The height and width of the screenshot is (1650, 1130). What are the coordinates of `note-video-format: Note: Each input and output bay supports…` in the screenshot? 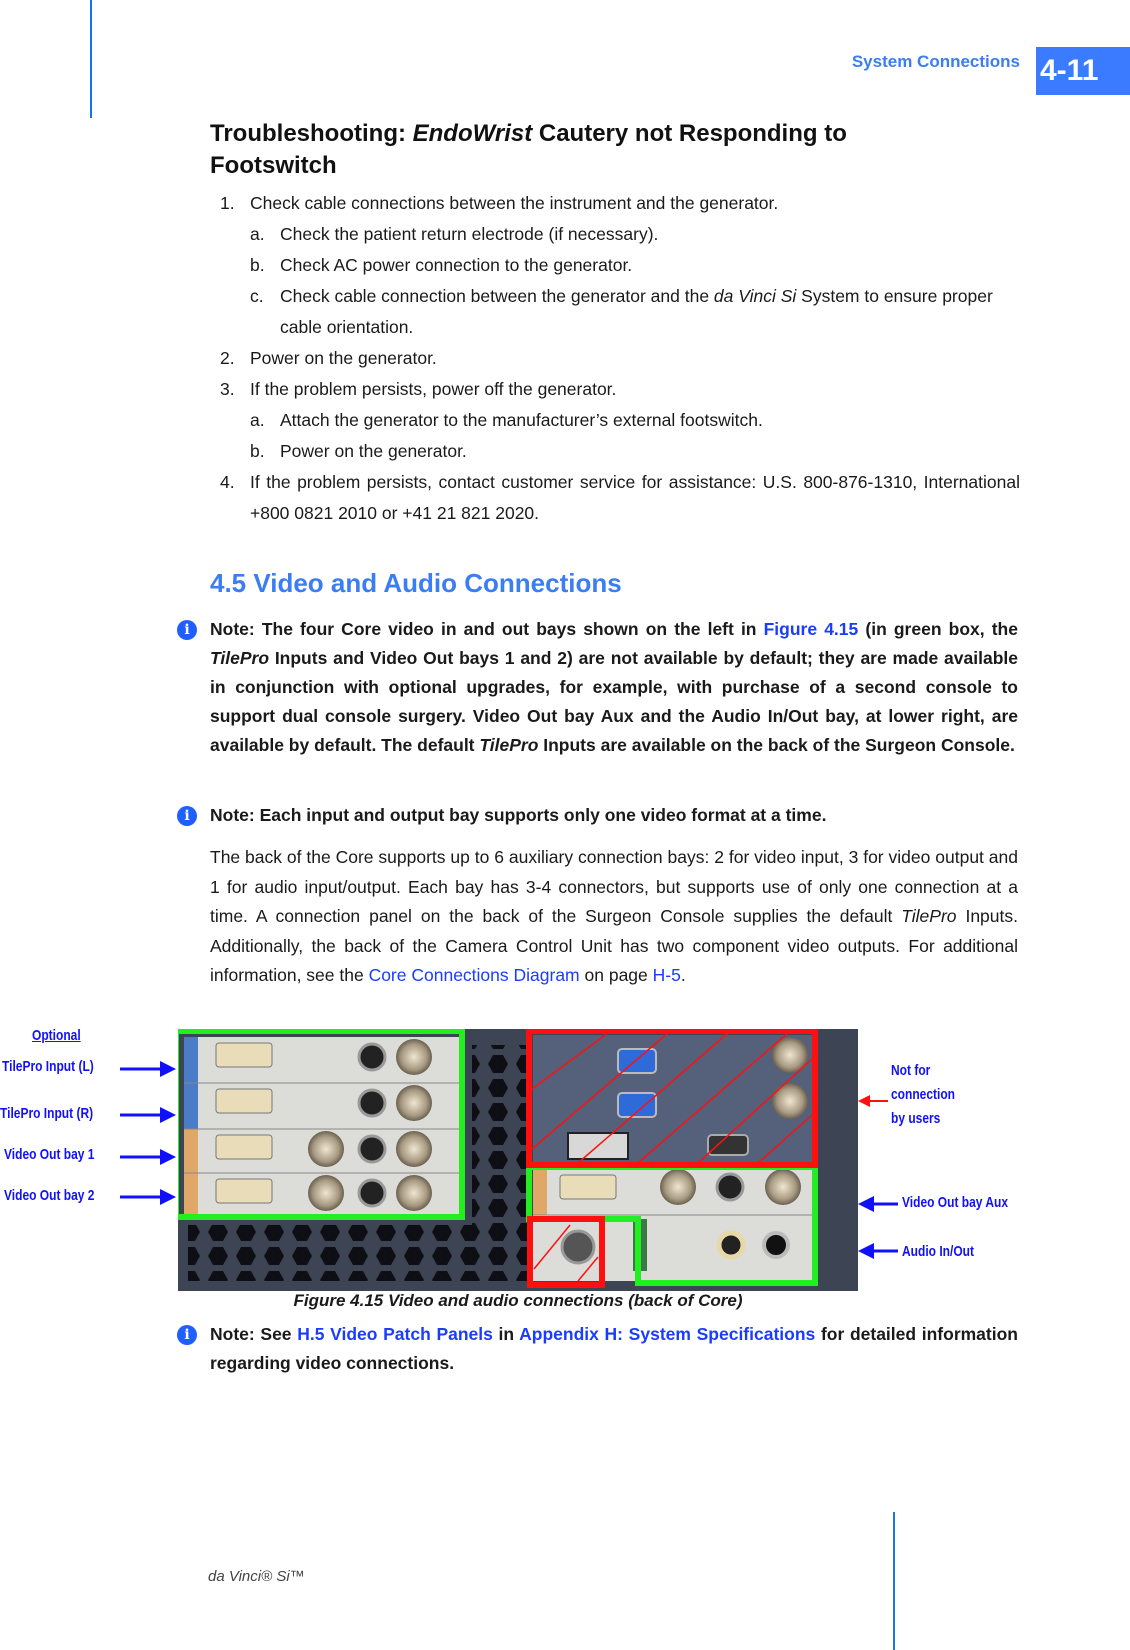 It's located at (518, 815).